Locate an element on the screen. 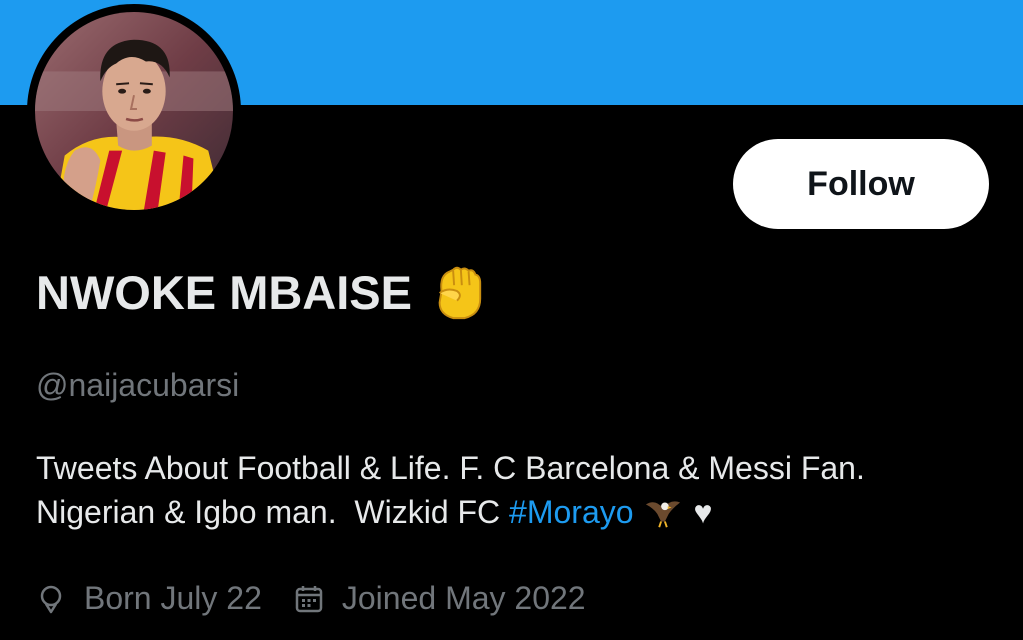 Image resolution: width=1023 pixels, height=640 pixels. eagle-emoji-icon is located at coordinates (663, 512).